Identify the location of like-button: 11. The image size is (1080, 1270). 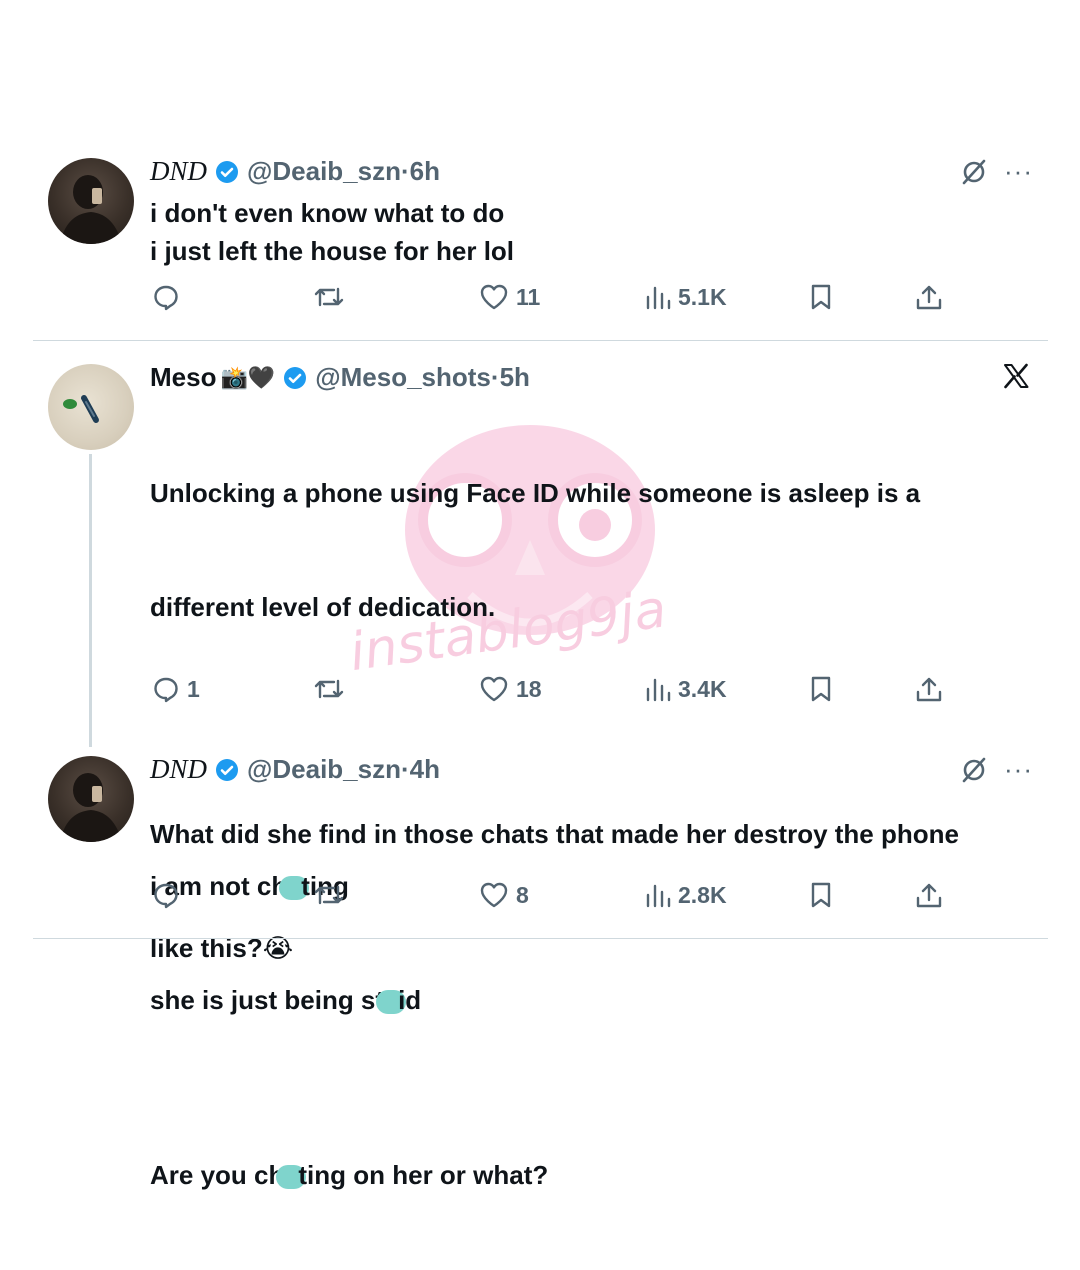
(509, 297).